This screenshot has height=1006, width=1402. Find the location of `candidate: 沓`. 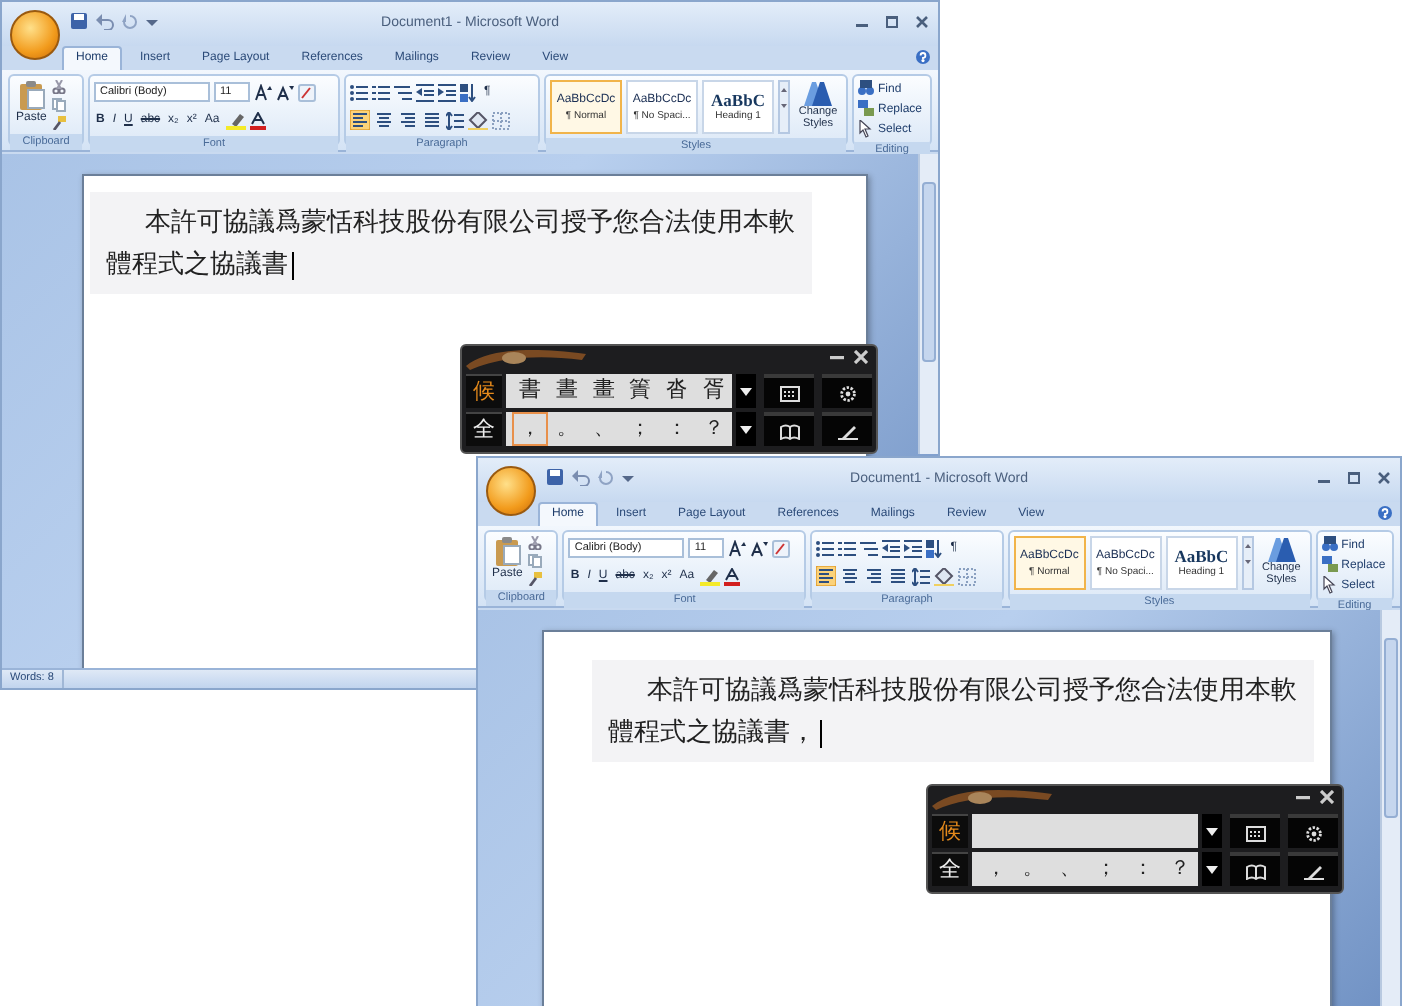

candidate: 沓 is located at coordinates (677, 391).